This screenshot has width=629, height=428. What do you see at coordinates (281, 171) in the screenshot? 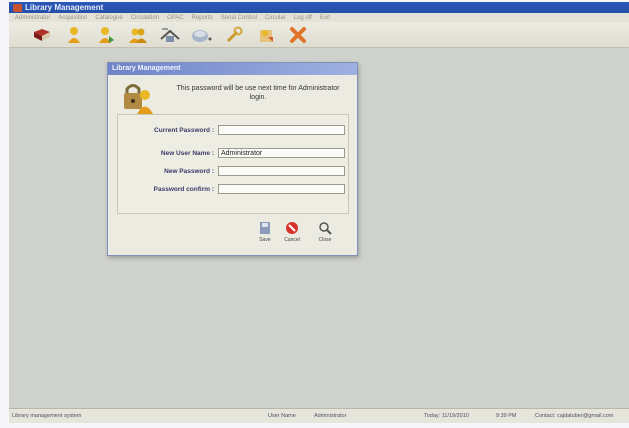
I see `new-password-input` at bounding box center [281, 171].